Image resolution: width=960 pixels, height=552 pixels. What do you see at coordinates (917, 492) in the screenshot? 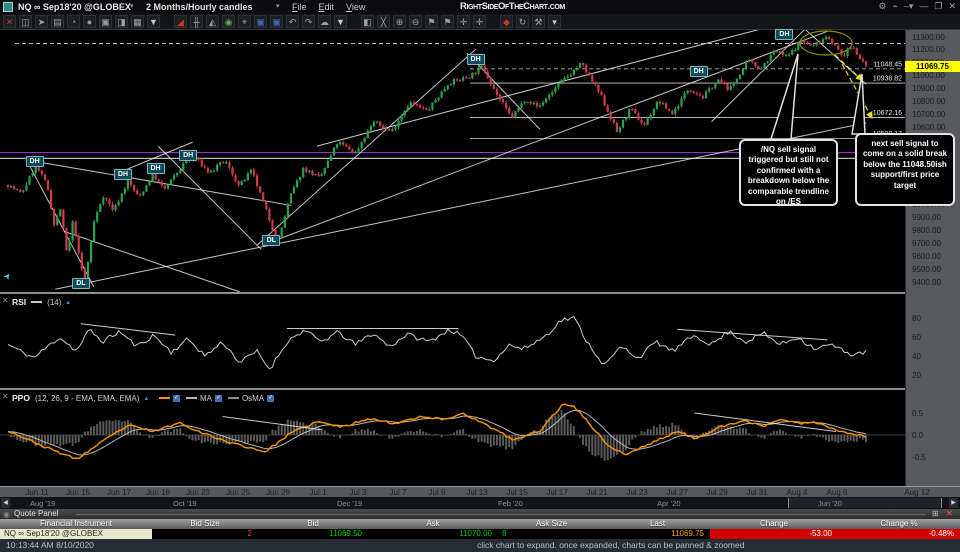
I see `date-tick-label: Aug 12` at bounding box center [917, 492].